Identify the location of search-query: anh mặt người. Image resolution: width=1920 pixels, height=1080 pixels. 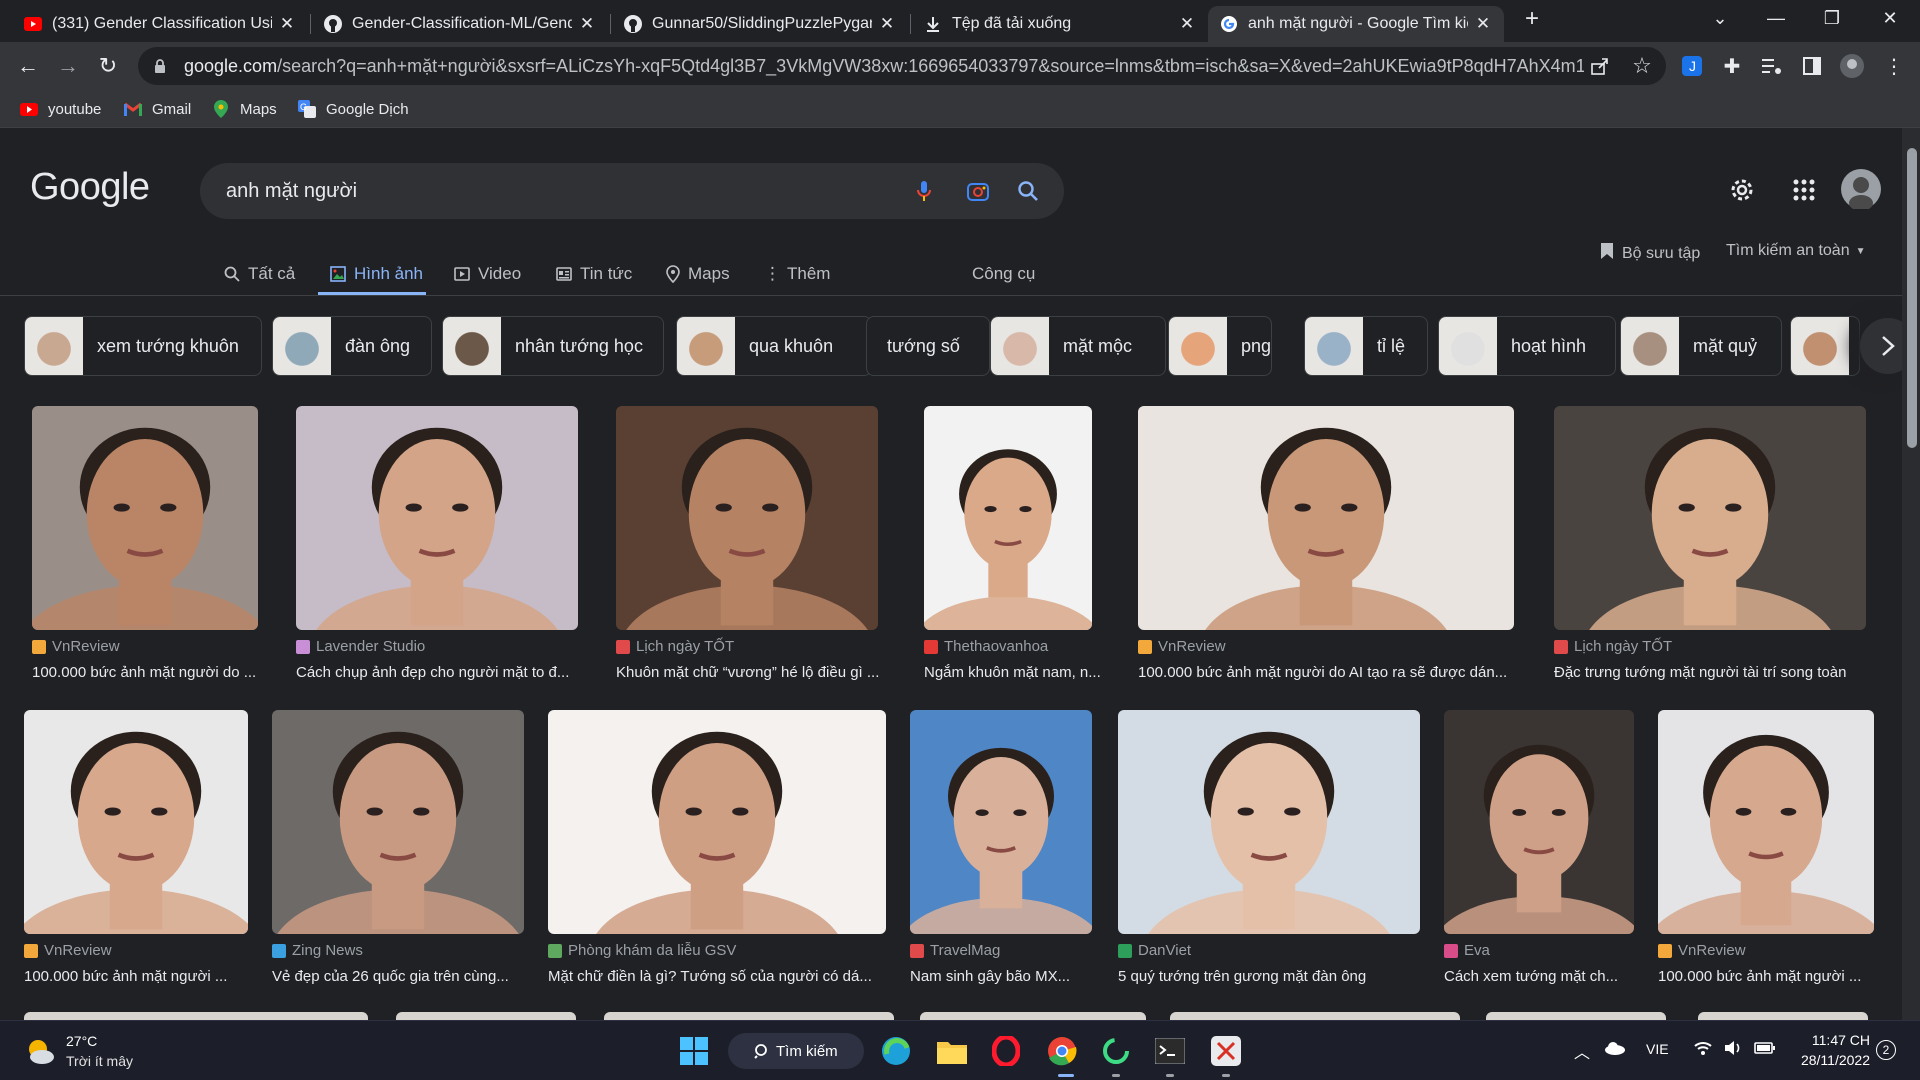
(291, 191).